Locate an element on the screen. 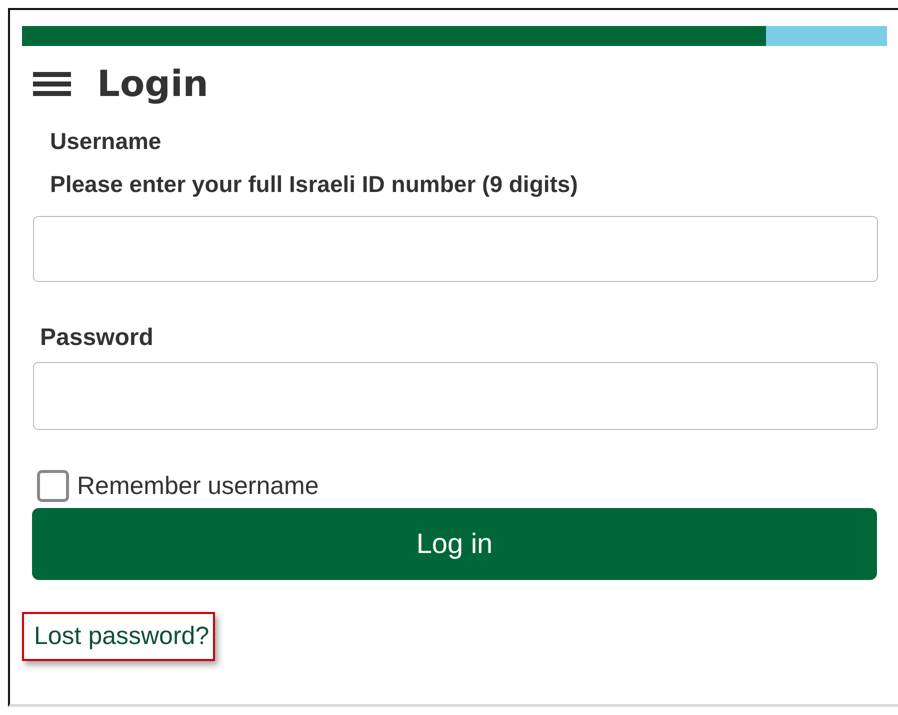  login-button: Log in is located at coordinates (454, 544).